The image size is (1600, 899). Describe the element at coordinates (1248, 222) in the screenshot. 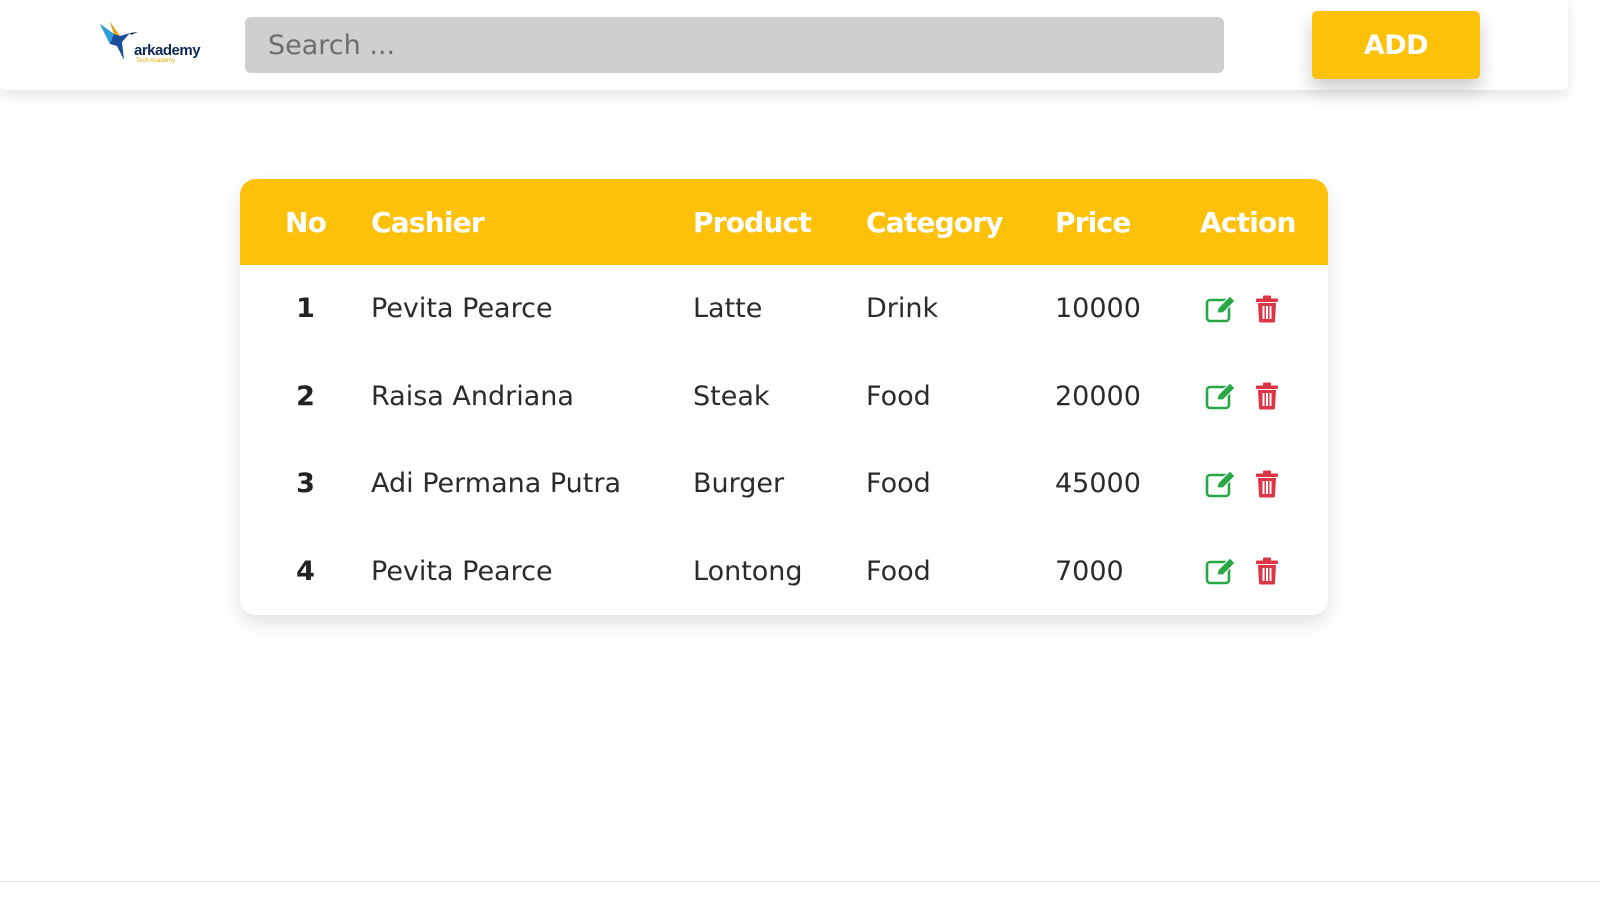

I see `column-header-action: Action` at that location.